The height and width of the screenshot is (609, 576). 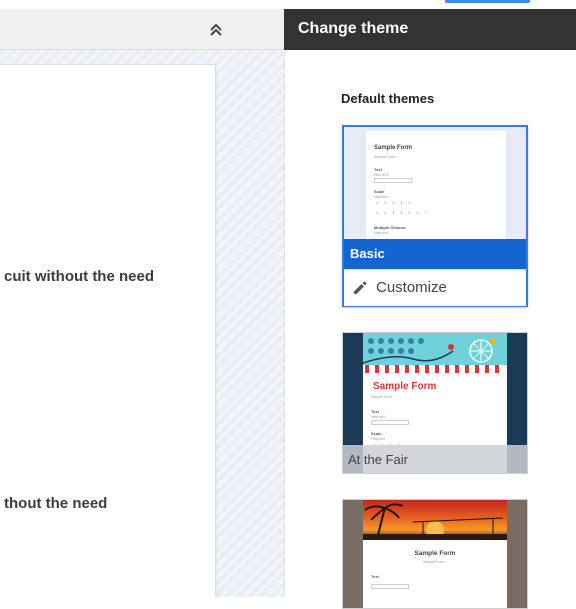 I want to click on fair-header-image, so click(x=435, y=353).